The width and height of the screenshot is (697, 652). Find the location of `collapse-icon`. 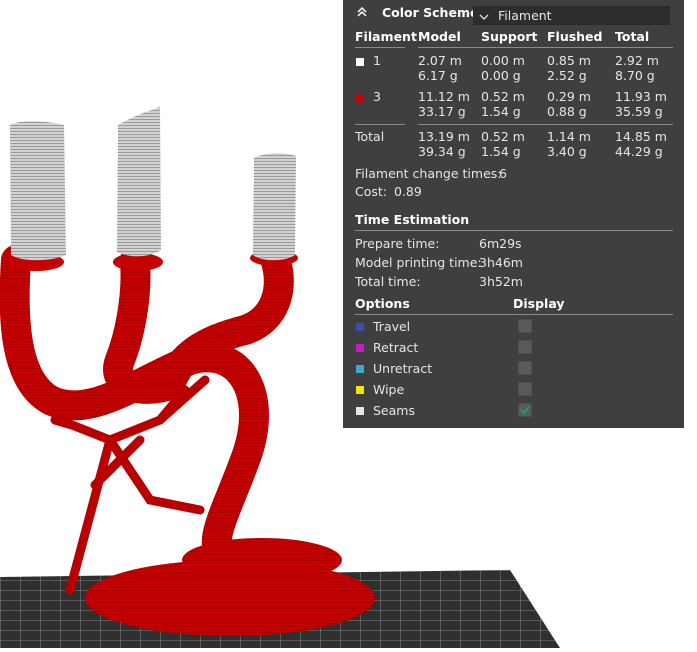

collapse-icon is located at coordinates (362, 13).